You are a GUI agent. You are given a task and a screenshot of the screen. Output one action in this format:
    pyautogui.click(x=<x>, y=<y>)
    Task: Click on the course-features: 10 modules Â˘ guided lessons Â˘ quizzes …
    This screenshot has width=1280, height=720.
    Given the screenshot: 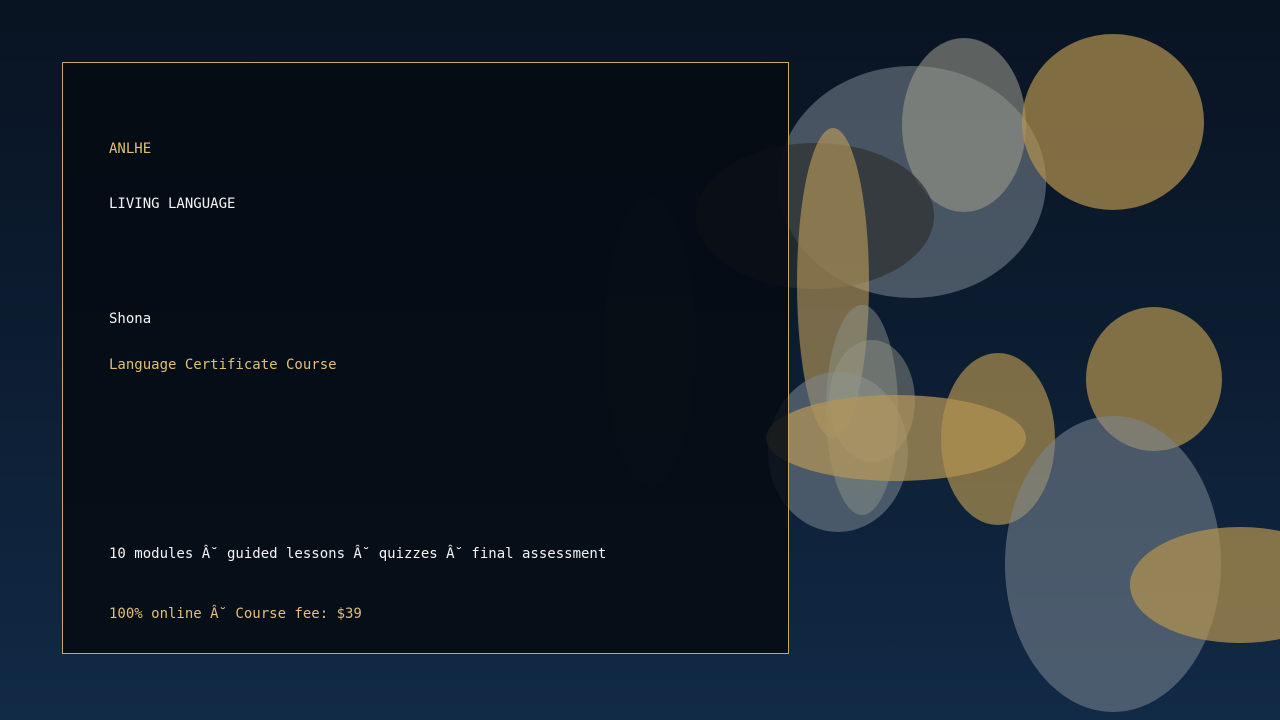 What is the action you would take?
    pyautogui.click(x=358, y=554)
    